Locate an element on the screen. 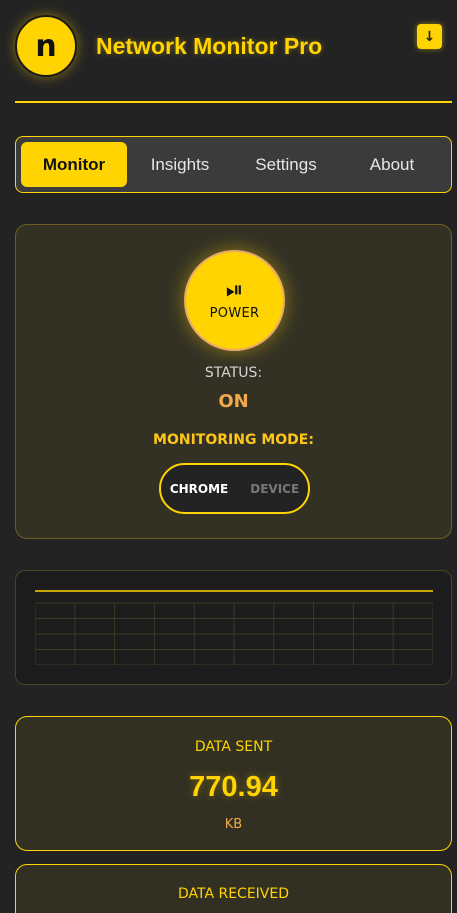 The image size is (457, 913). download-icon: ↓ is located at coordinates (429, 36).